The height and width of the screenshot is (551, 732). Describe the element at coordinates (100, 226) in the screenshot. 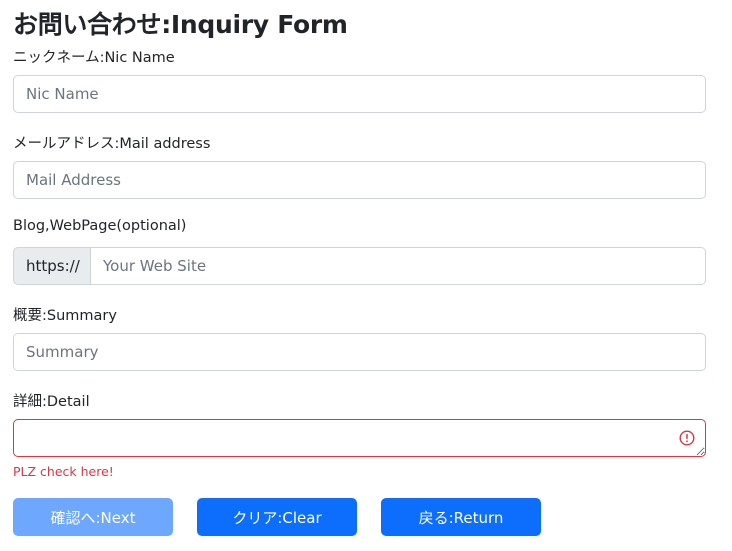

I see `website-label: Blog,WebPage(optional)` at that location.